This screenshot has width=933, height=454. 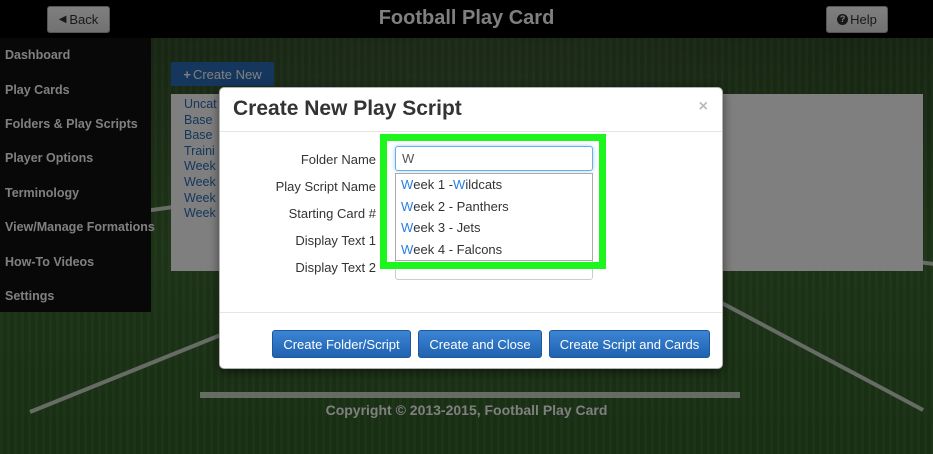 What do you see at coordinates (471, 110) in the screenshot?
I see `modal-header: Create New Play Script ×` at bounding box center [471, 110].